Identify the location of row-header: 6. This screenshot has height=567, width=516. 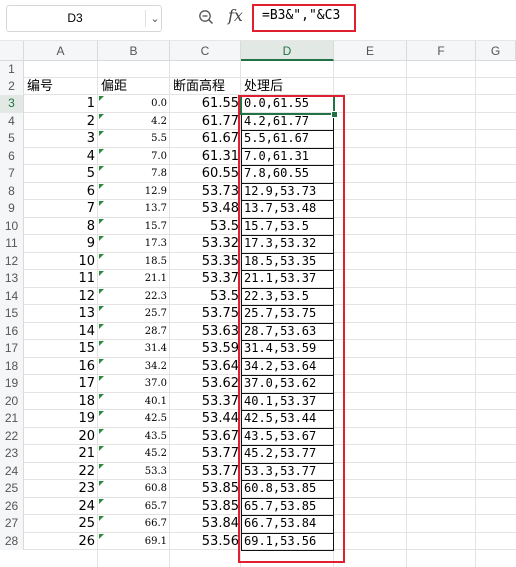
(12, 156).